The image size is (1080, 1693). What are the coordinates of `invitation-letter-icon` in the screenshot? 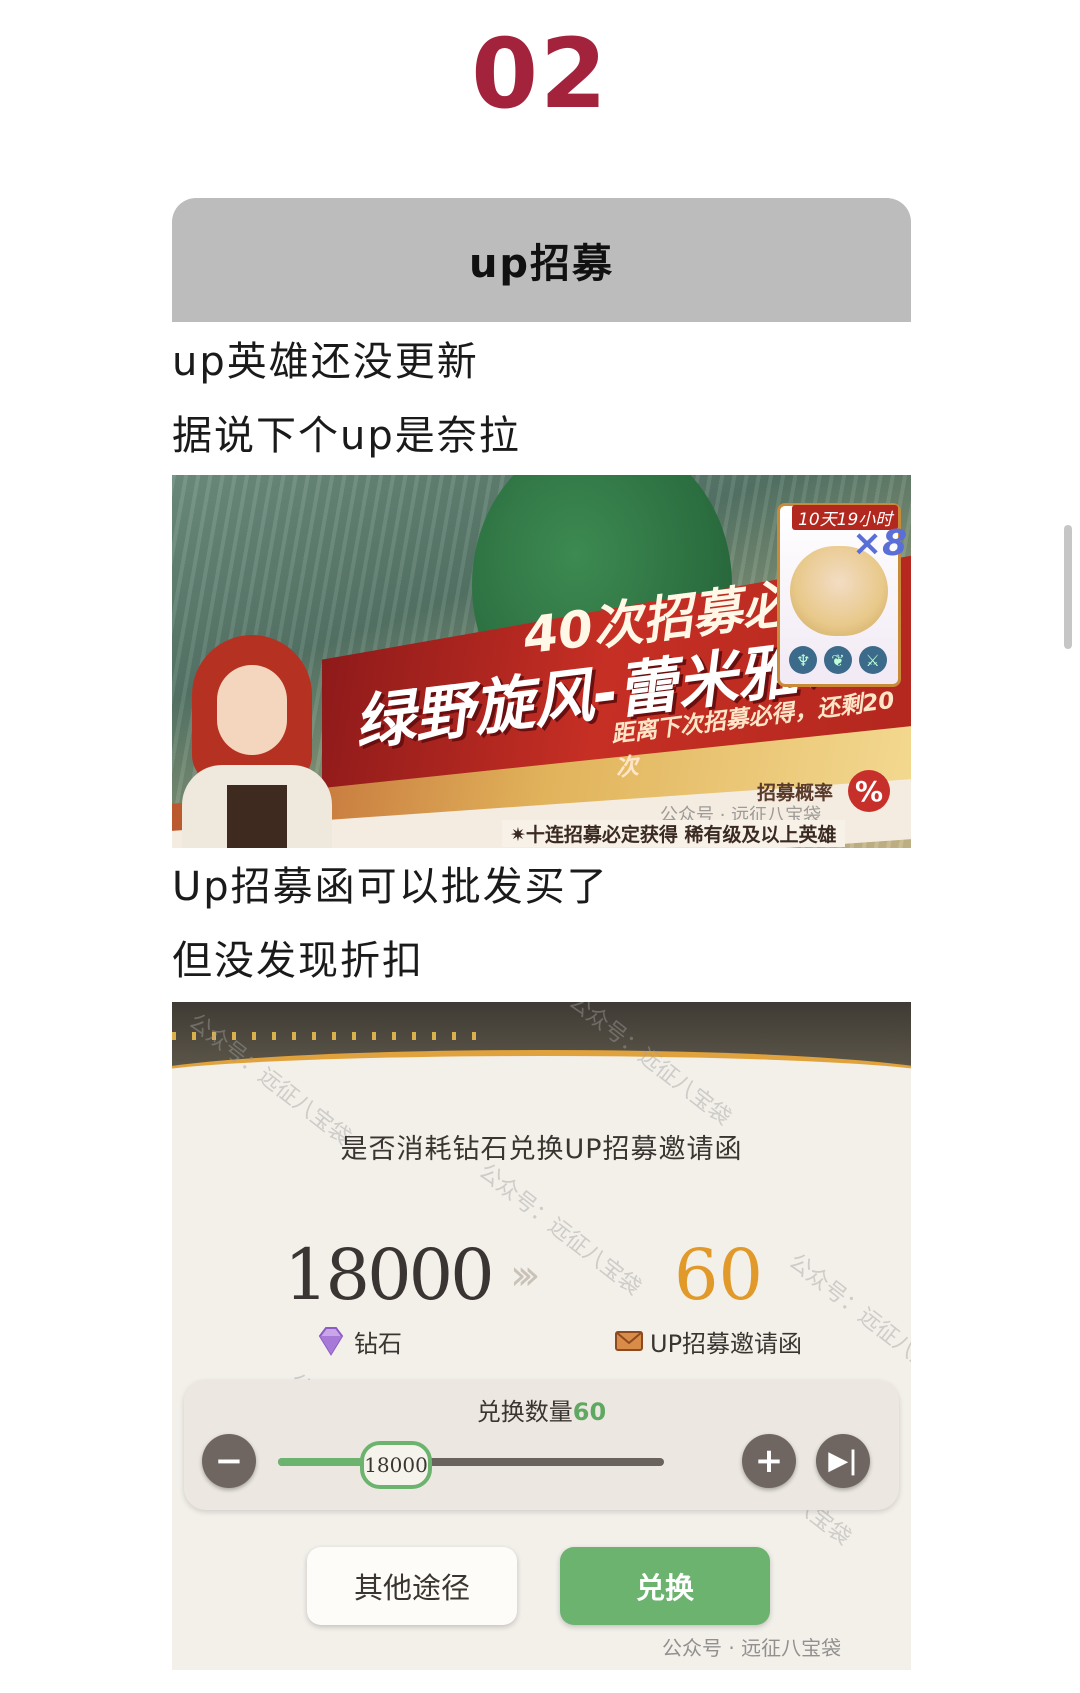 It's located at (629, 1341).